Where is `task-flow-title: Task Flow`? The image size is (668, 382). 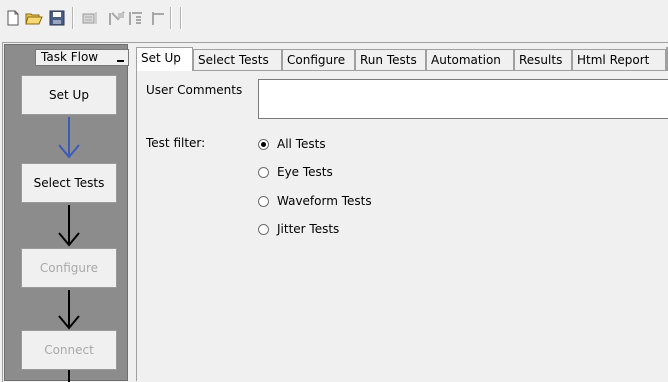
task-flow-title: Task Flow is located at coordinates (70, 57).